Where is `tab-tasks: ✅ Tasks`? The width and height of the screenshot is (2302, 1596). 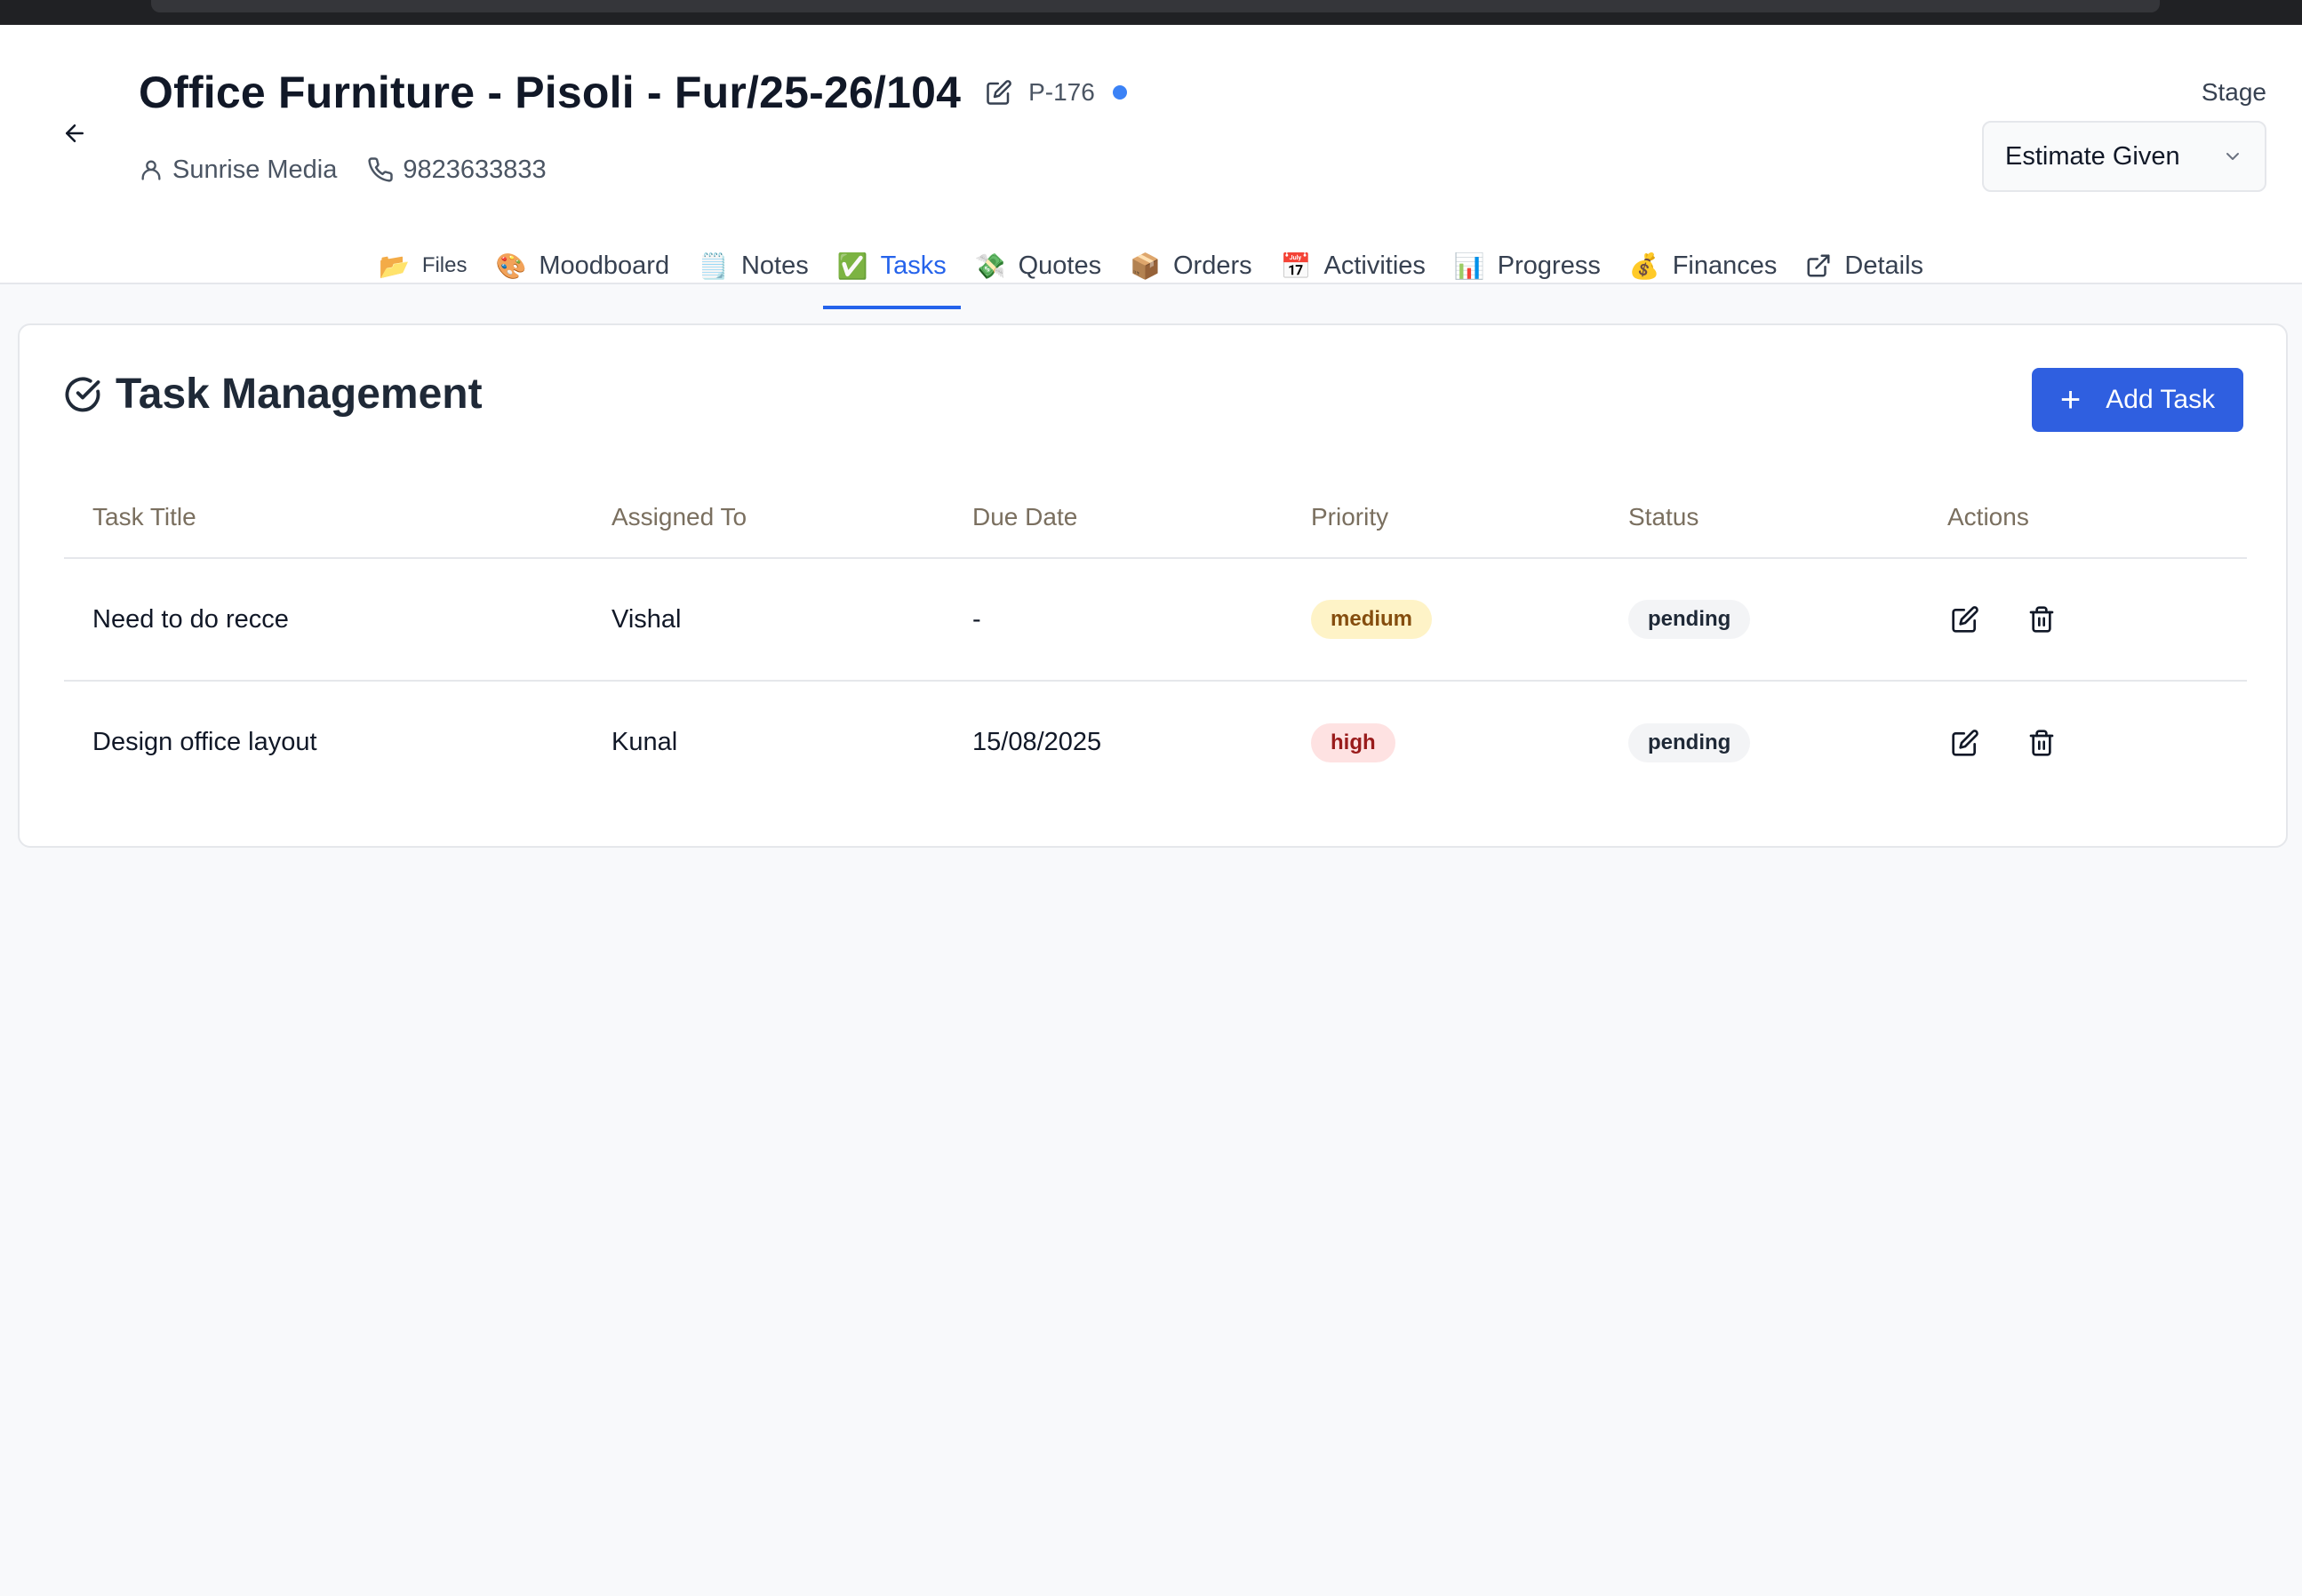
tab-tasks: ✅ Tasks is located at coordinates (891, 266).